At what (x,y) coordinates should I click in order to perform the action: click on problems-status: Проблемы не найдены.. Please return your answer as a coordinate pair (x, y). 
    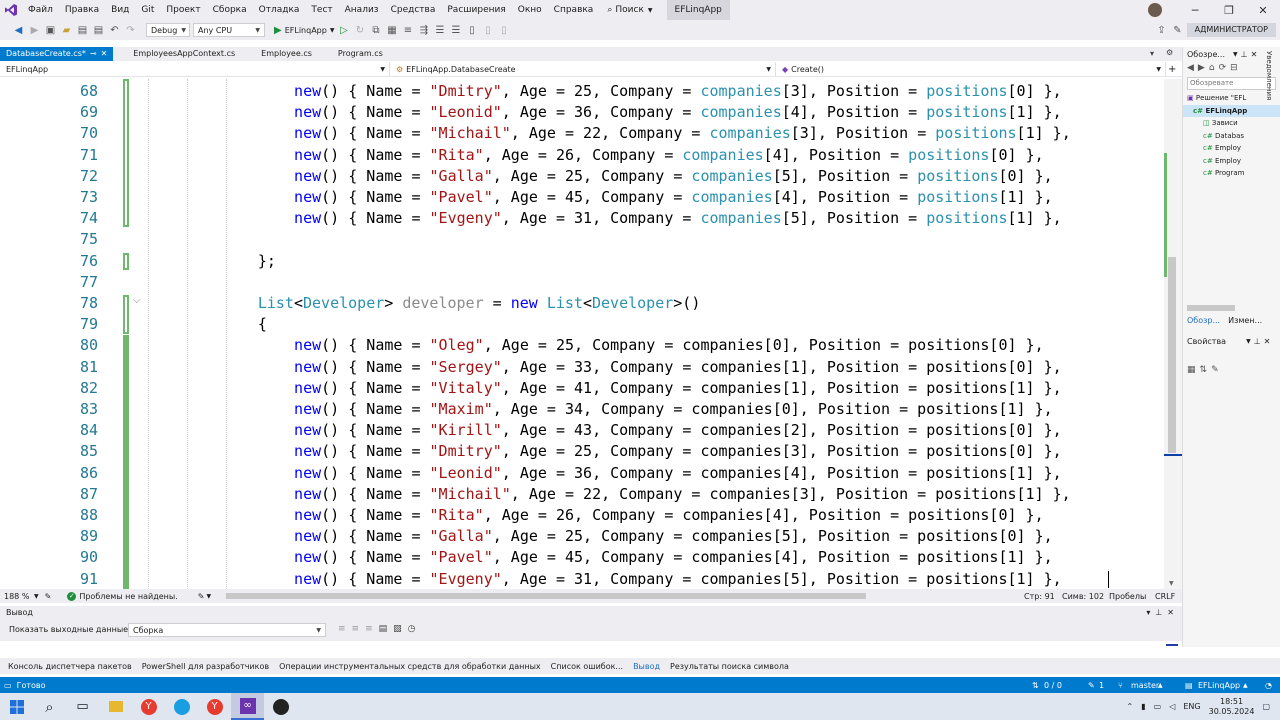
    Looking at the image, I should click on (128, 596).